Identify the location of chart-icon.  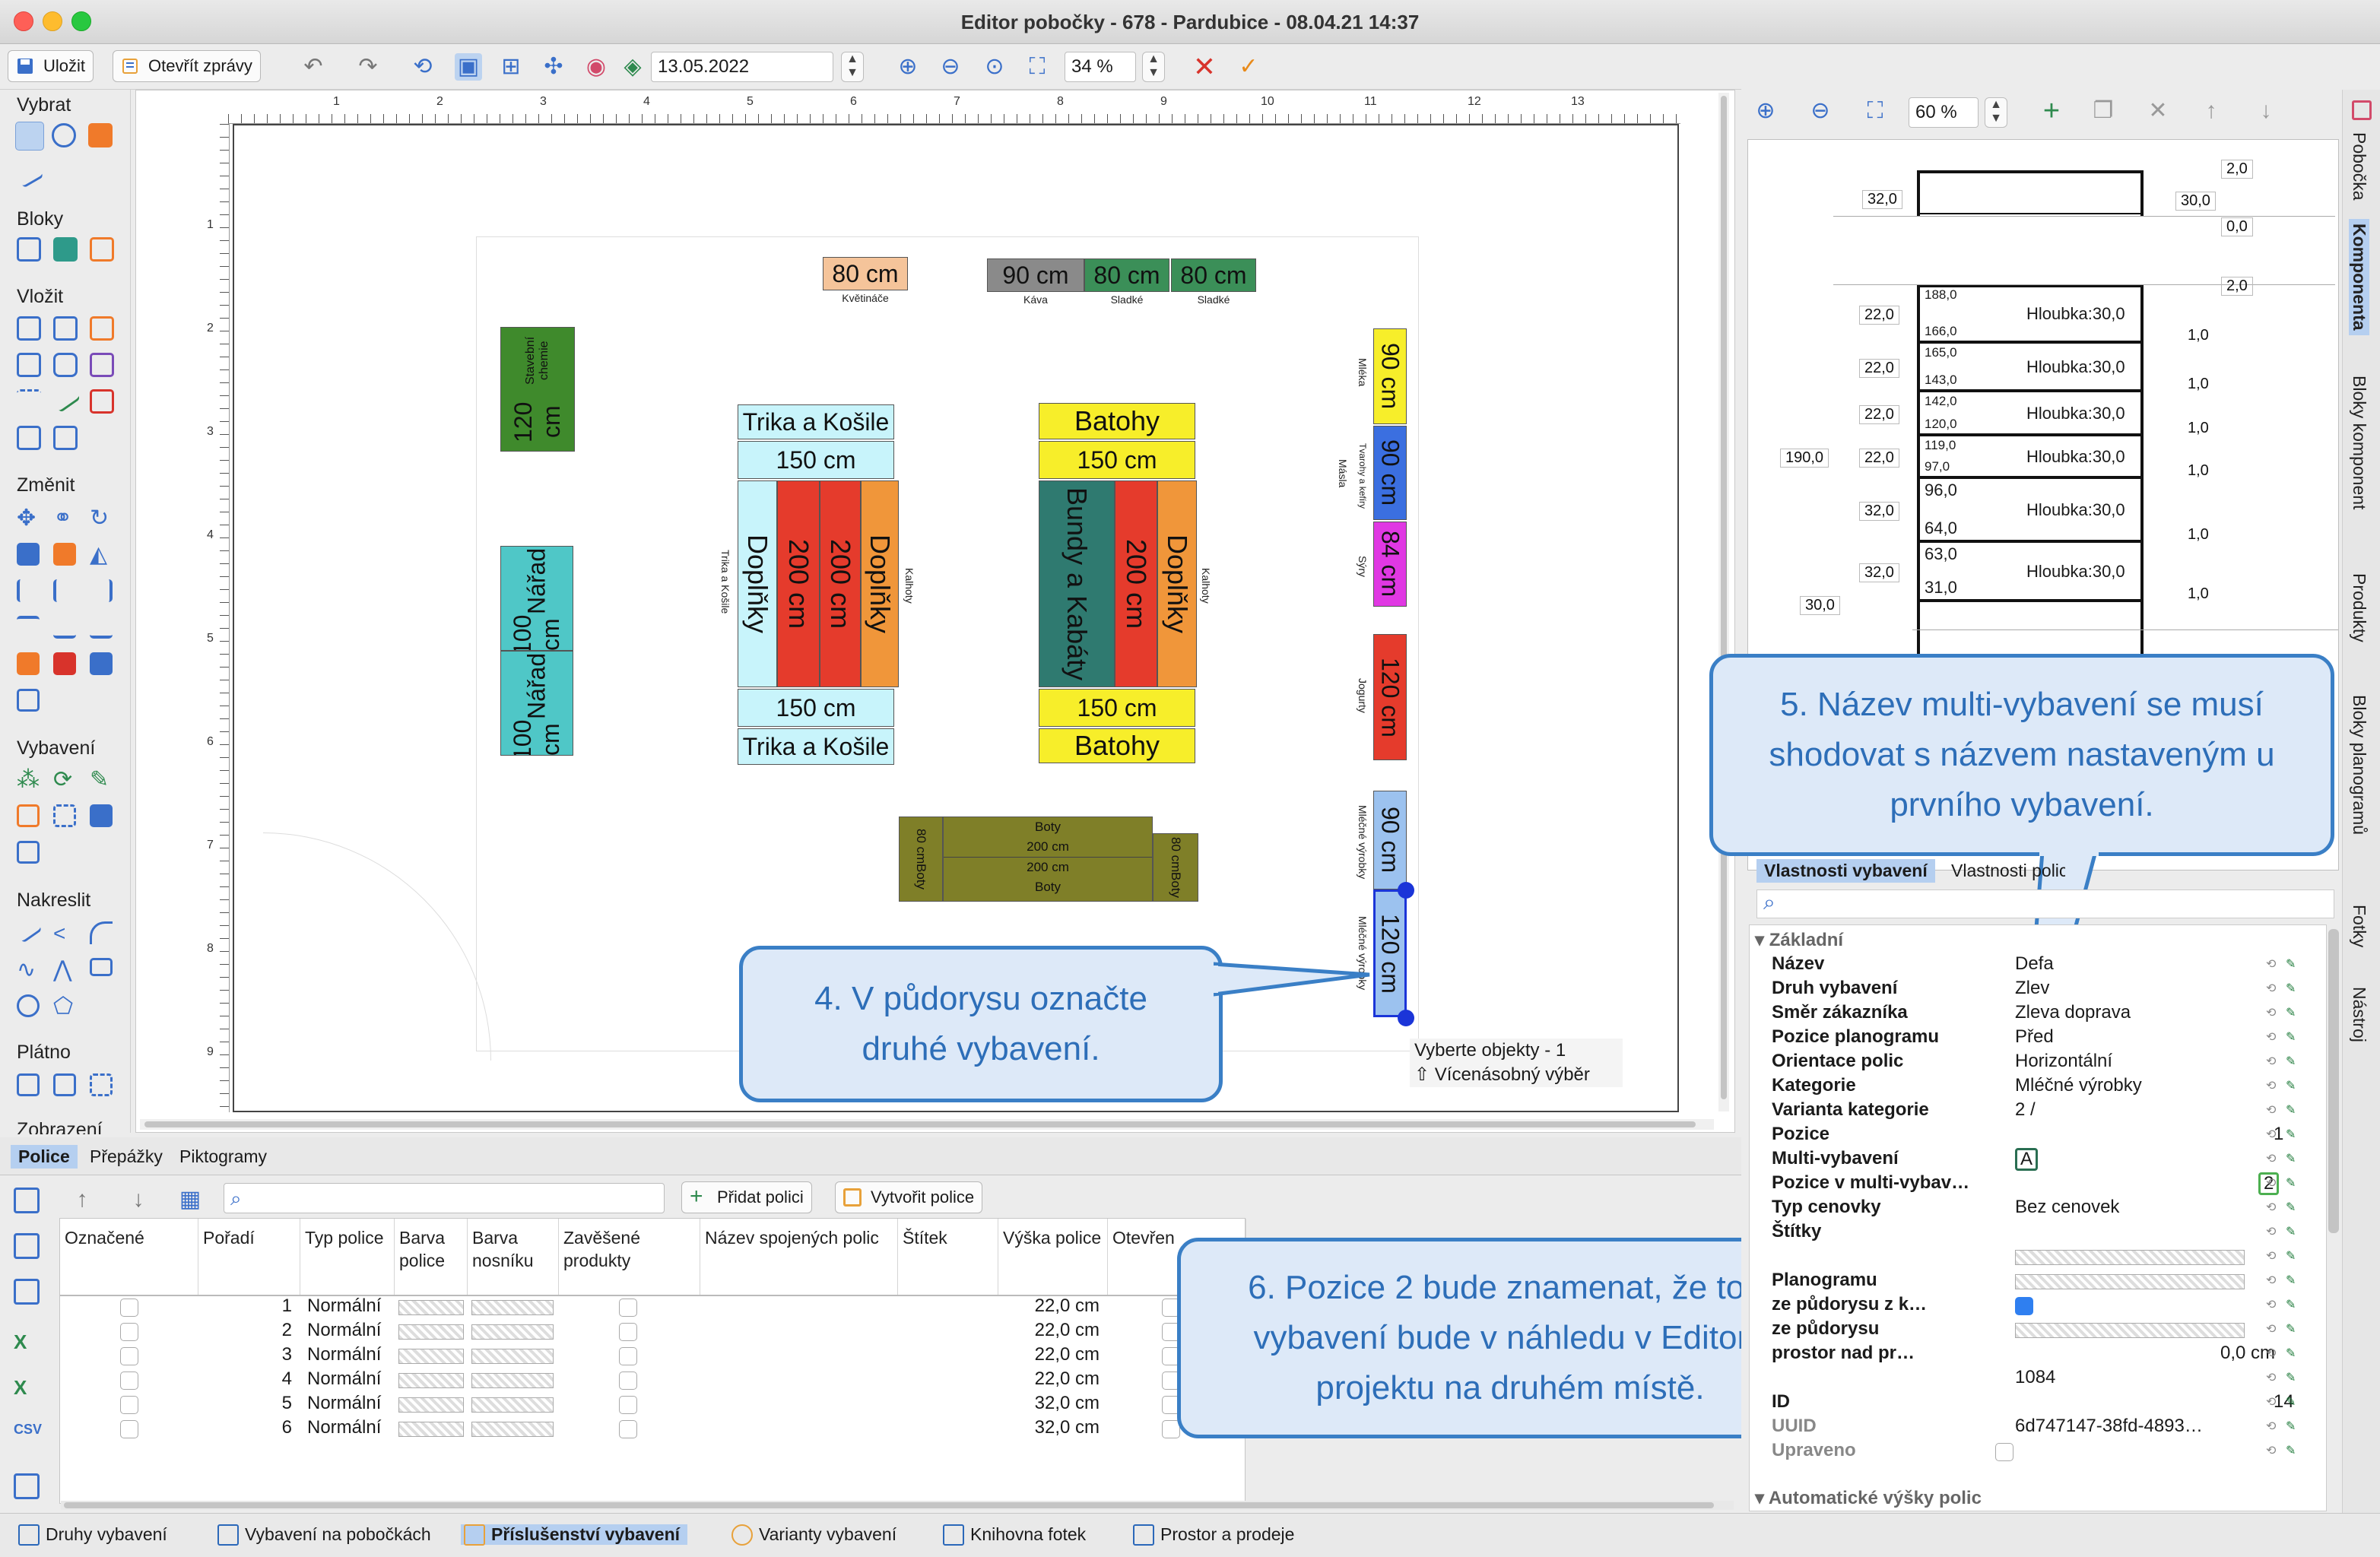
(27, 1486).